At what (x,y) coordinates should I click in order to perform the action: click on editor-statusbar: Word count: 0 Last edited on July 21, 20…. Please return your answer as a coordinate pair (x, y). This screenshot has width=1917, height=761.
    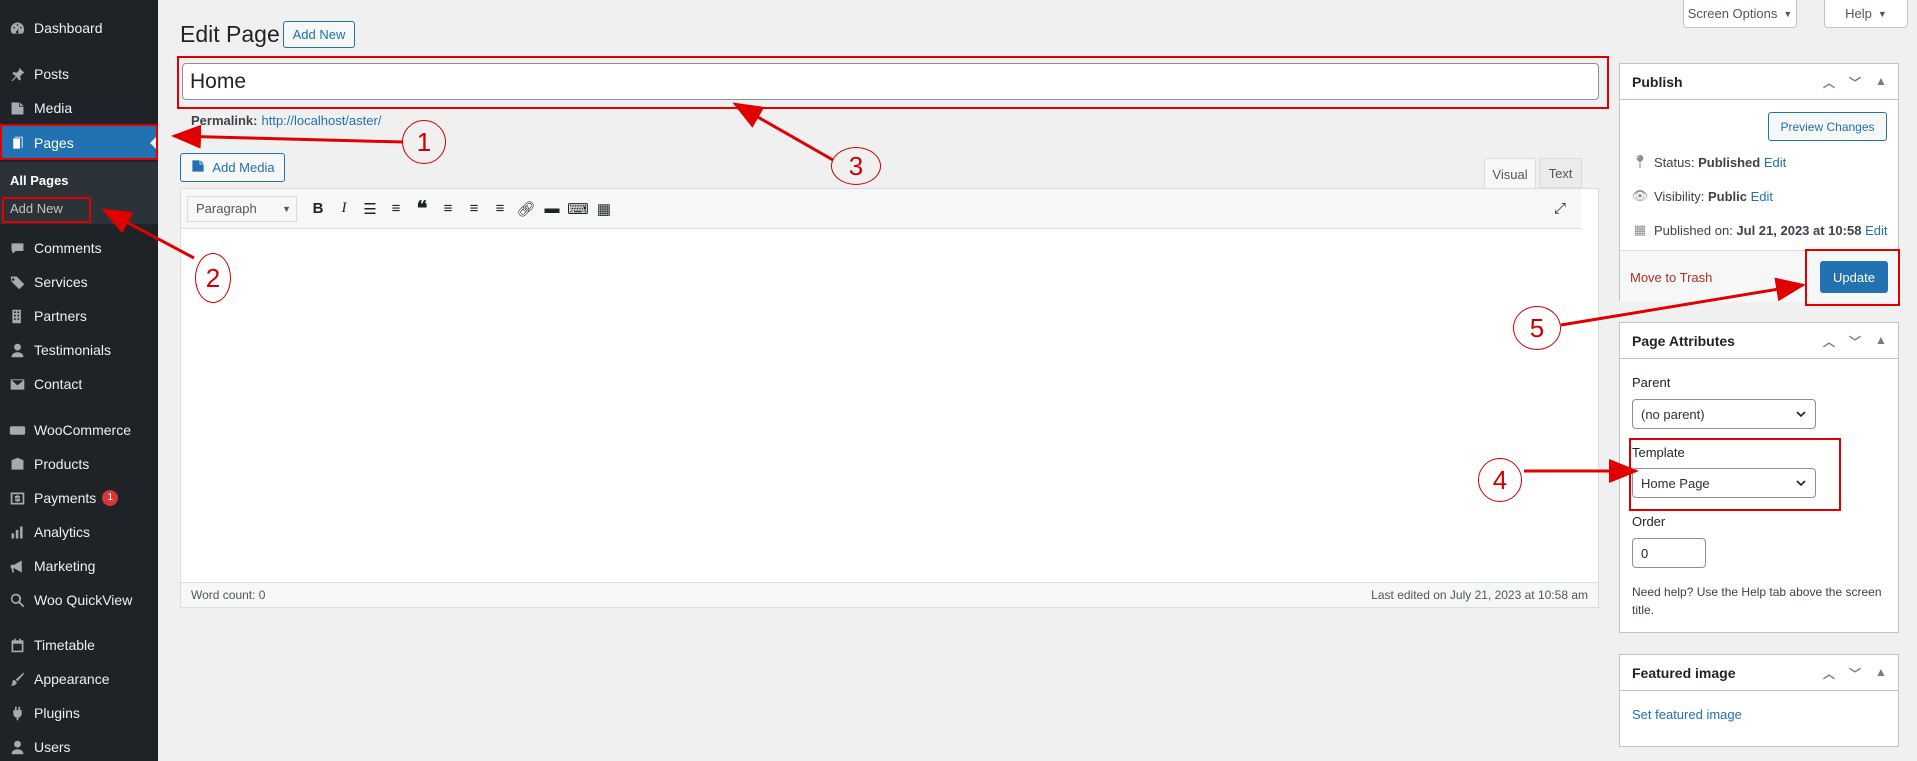
    Looking at the image, I should click on (889, 594).